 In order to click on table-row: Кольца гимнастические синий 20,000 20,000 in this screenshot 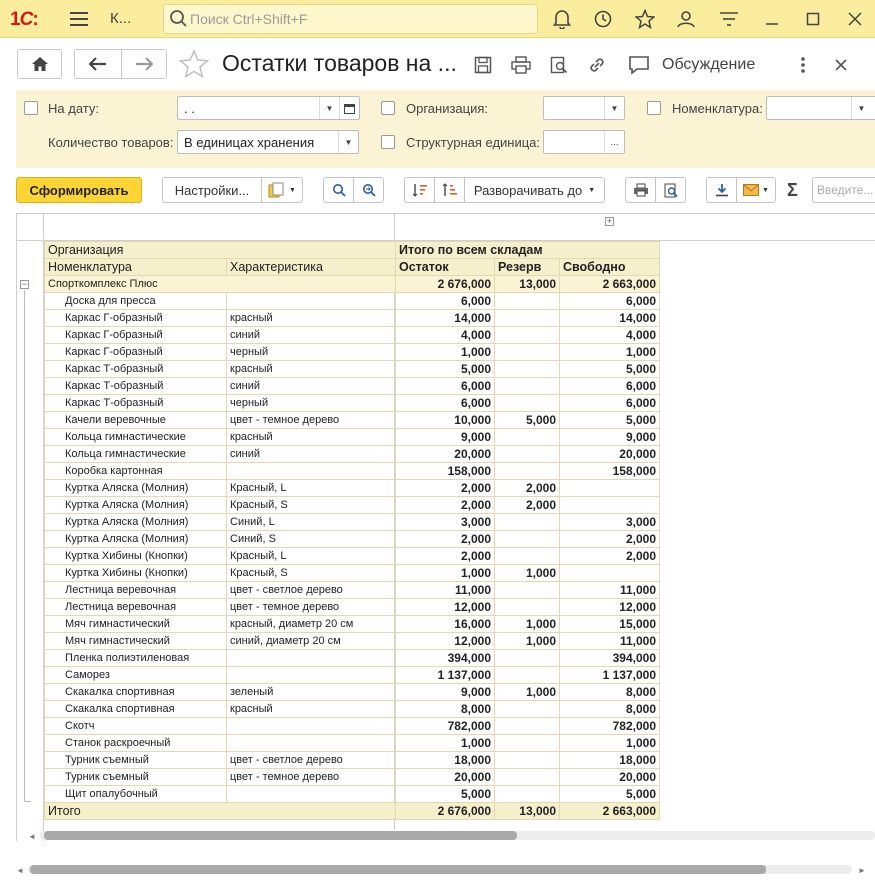, I will do `click(352, 454)`.